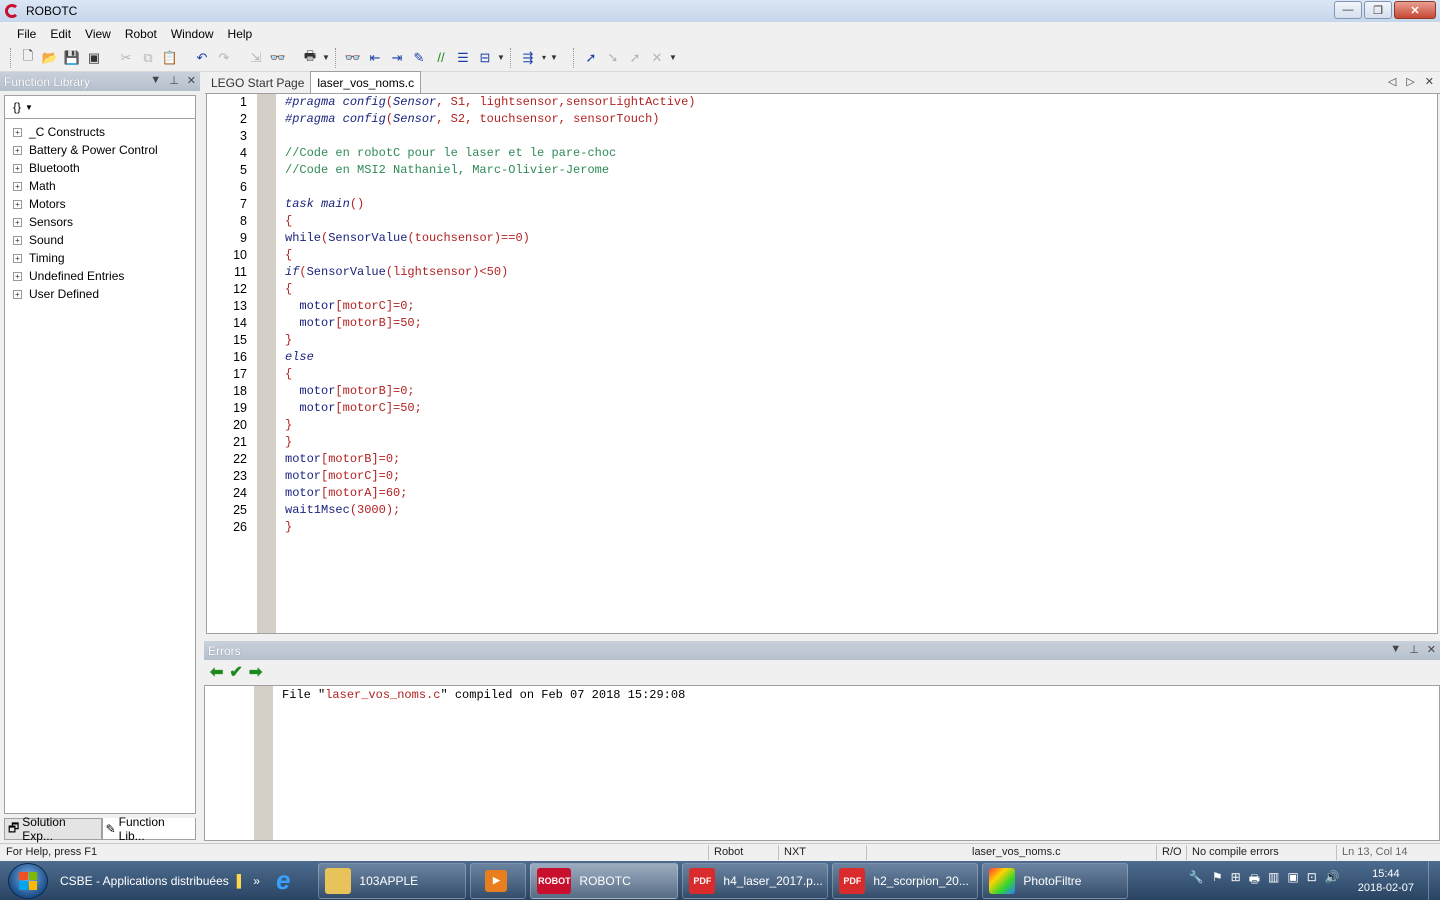 The width and height of the screenshot is (1440, 900). Describe the element at coordinates (100, 150) in the screenshot. I see `tree-item: + Battery & Power Control` at that location.